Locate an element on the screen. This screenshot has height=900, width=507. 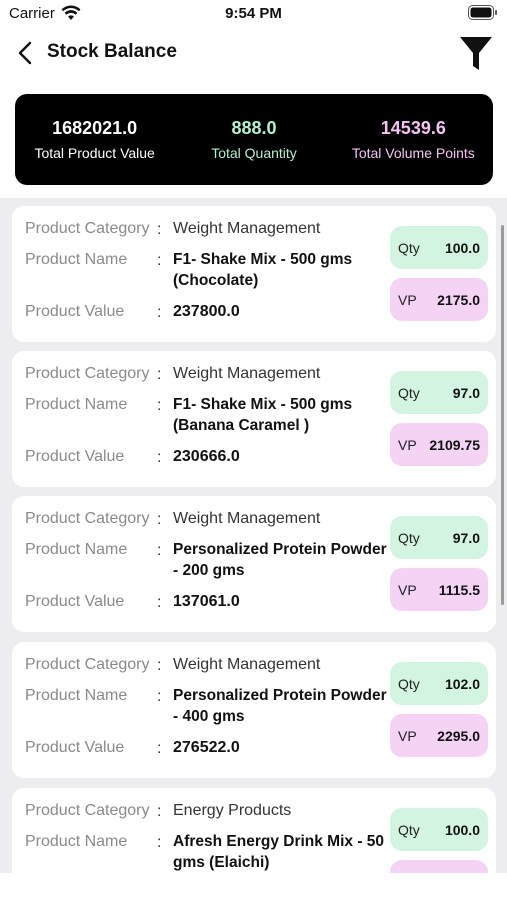
total-quantity-amount: 888.0 is located at coordinates (254, 128).